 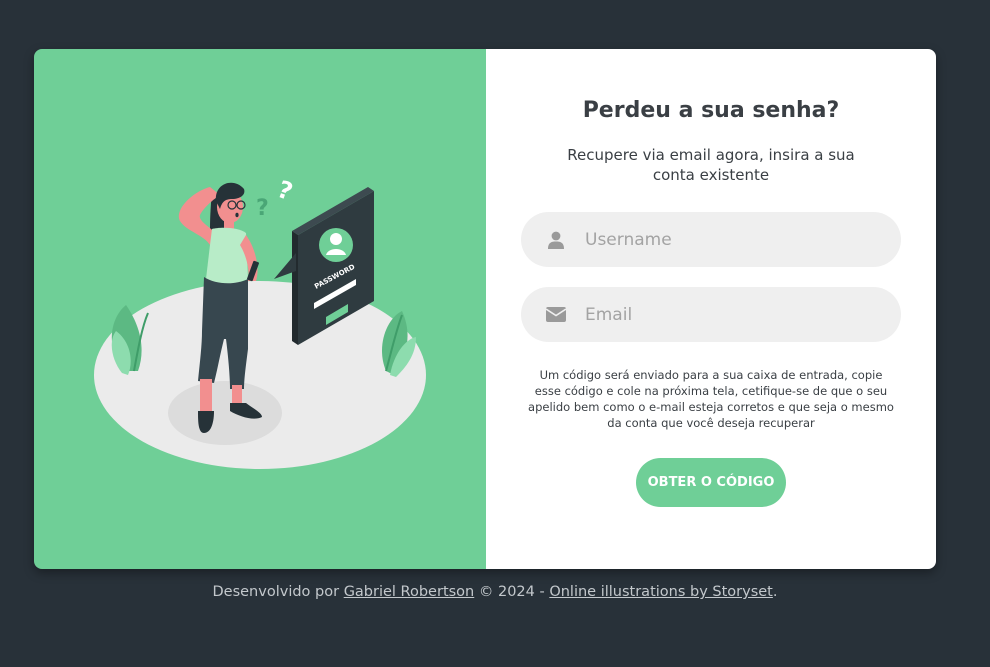 What do you see at coordinates (730, 314) in the screenshot?
I see `email-input` at bounding box center [730, 314].